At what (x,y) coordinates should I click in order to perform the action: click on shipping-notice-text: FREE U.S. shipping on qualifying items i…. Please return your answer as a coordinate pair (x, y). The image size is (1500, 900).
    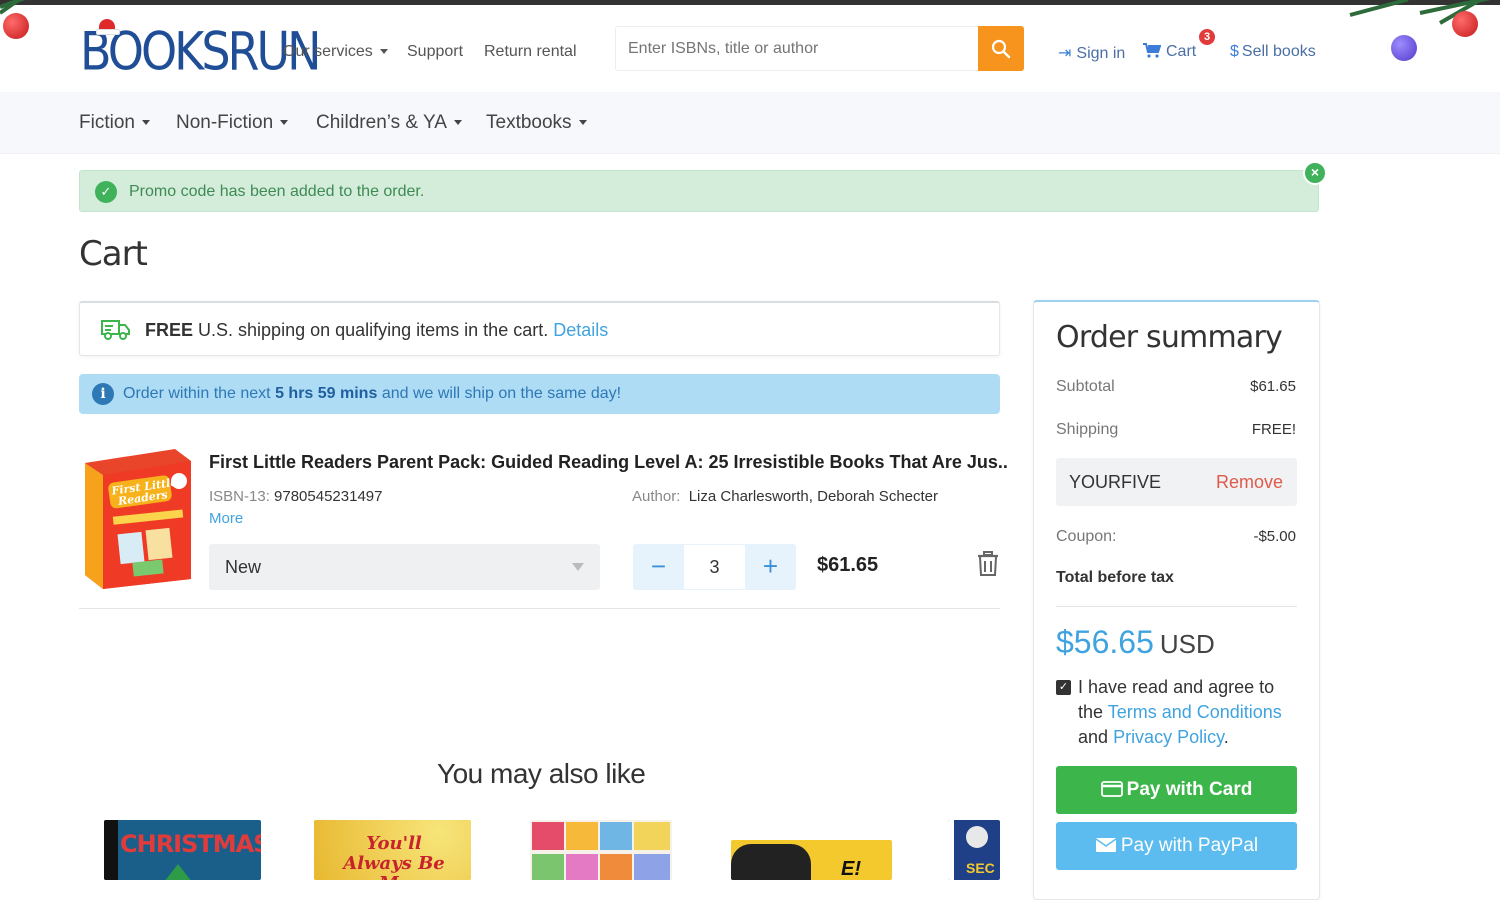
    Looking at the image, I should click on (376, 330).